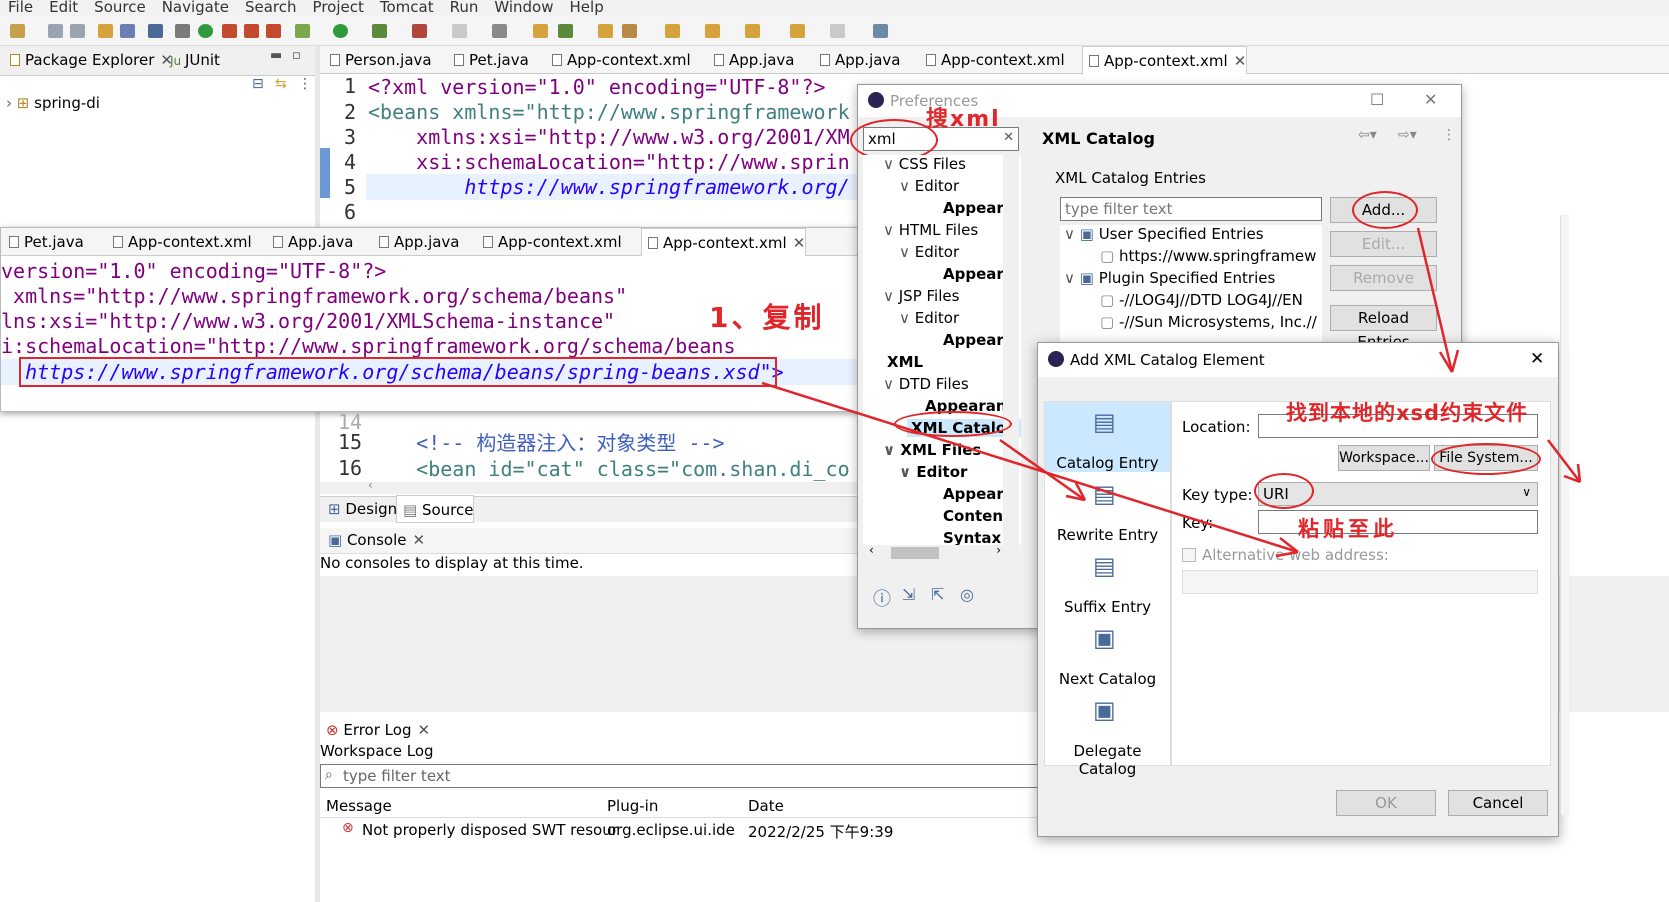 The height and width of the screenshot is (902, 1669). Describe the element at coordinates (1042, 470) in the screenshot. I see `arrow-catalog-to-dialog` at that location.